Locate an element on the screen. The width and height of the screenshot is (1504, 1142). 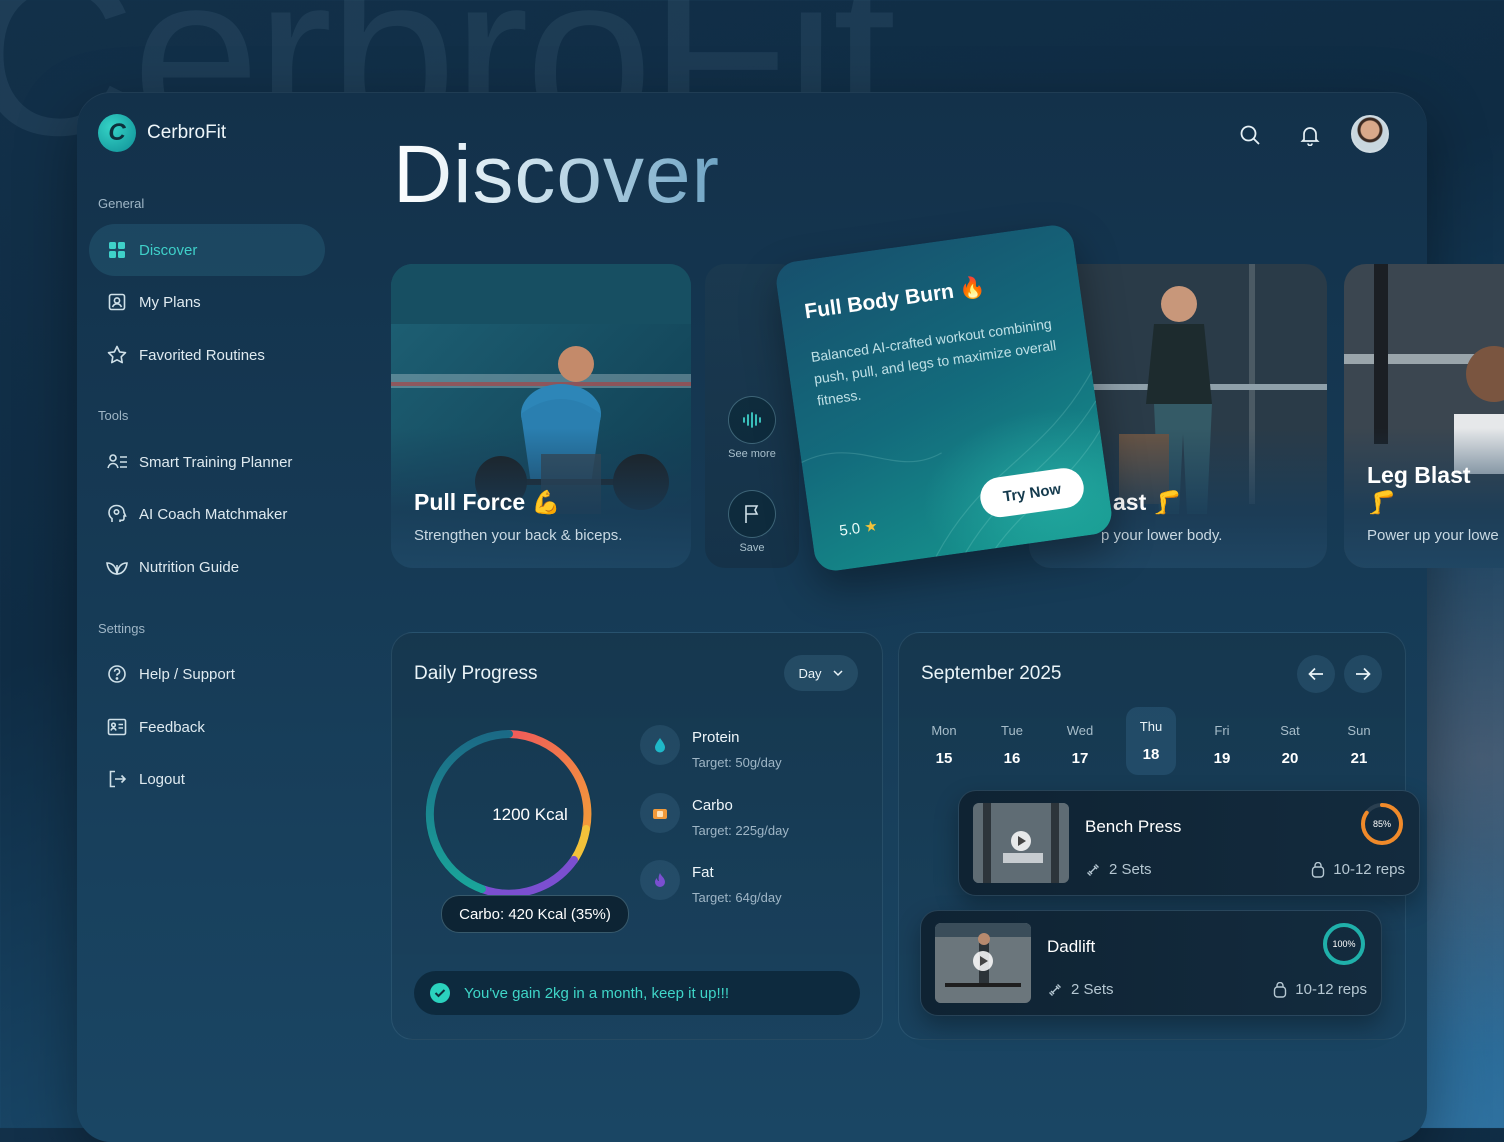
save-button is located at coordinates (752, 514).